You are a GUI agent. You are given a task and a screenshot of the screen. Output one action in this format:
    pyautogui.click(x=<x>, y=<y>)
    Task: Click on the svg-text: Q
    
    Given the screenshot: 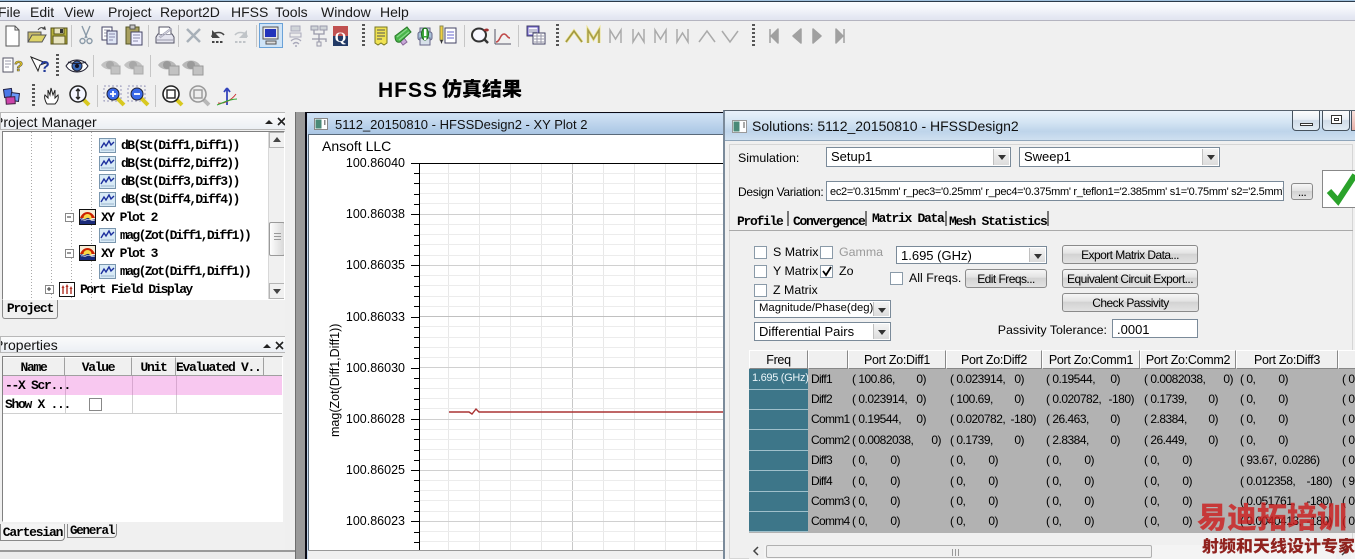 What is the action you would take?
    pyautogui.click(x=341, y=38)
    